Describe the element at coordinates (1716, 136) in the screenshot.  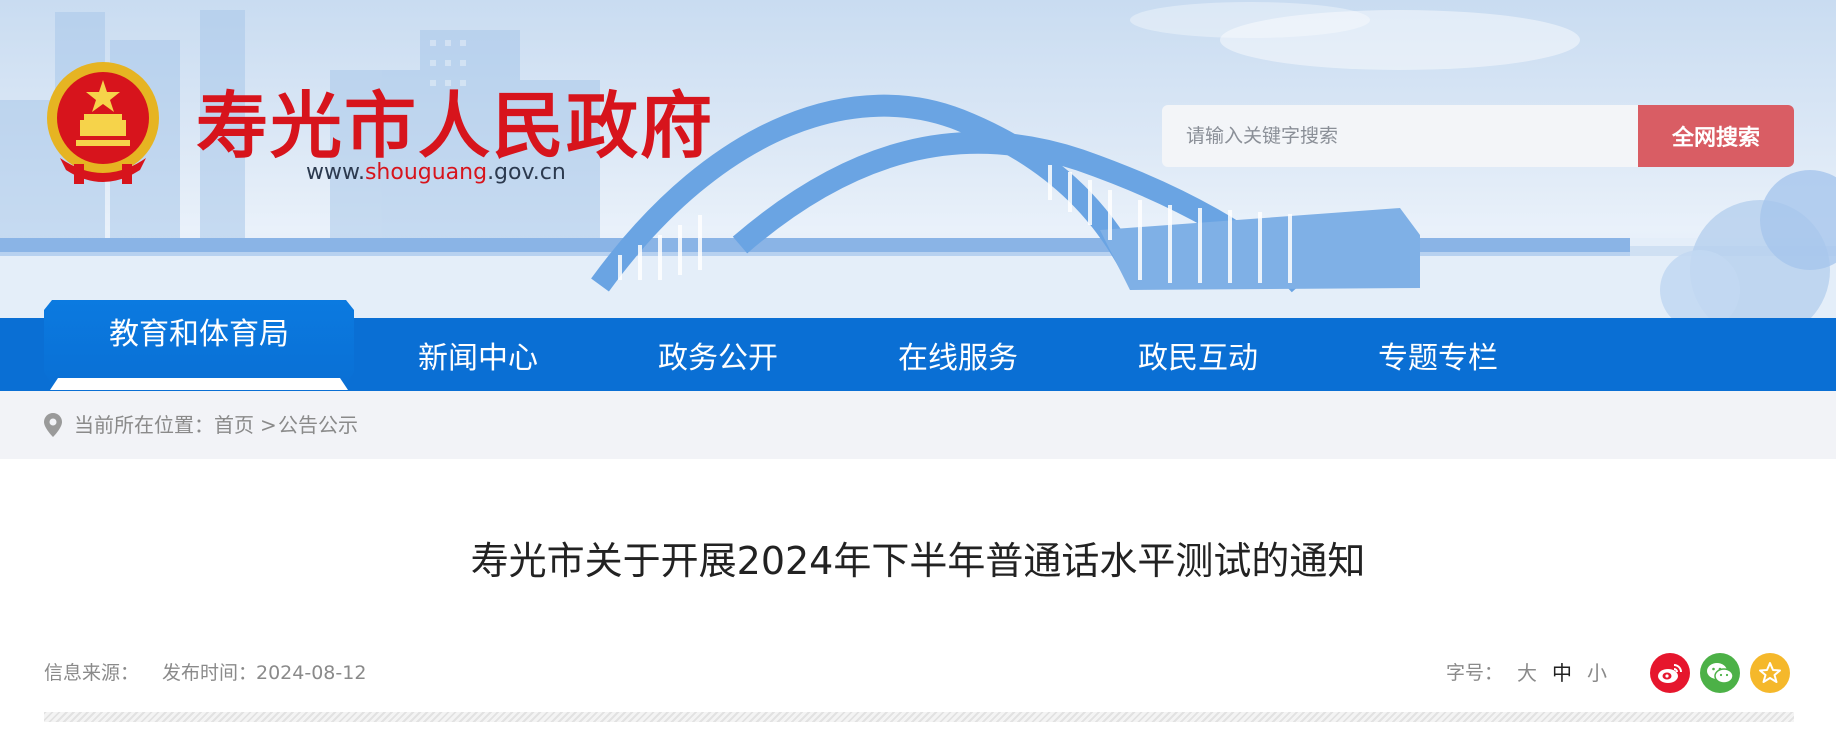
I see `search-button: 全网搜索` at that location.